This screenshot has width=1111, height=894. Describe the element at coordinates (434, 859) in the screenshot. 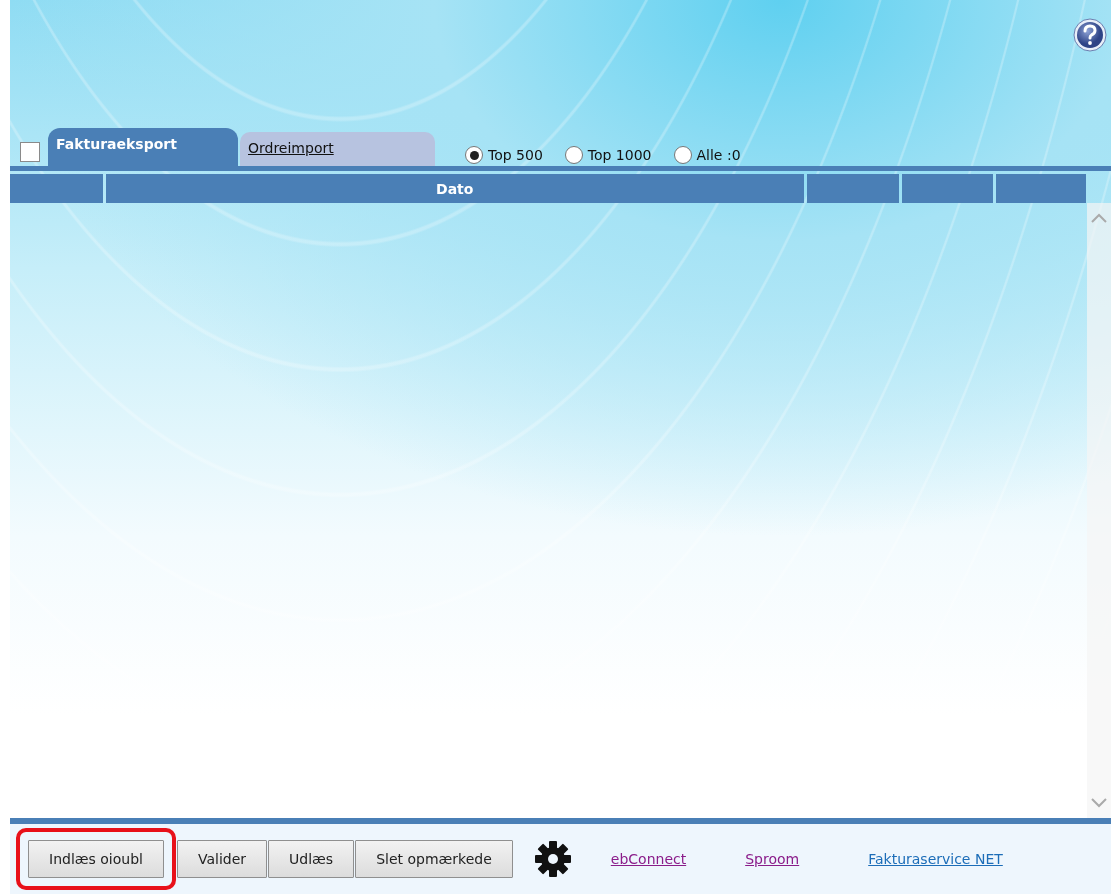

I see `action-button: Slet opmærkede` at that location.